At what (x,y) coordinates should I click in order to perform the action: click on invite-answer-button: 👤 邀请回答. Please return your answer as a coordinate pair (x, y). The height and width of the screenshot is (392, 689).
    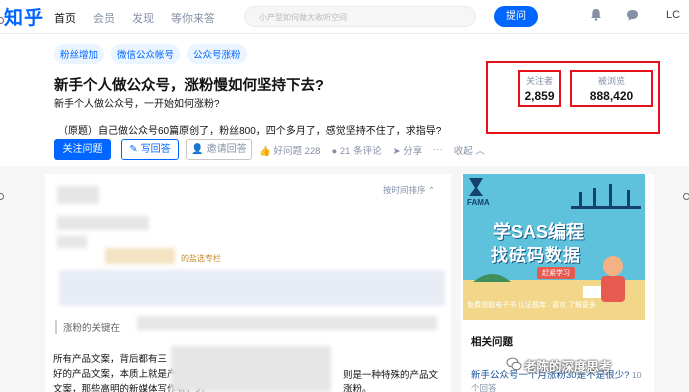
    Looking at the image, I should click on (219, 149).